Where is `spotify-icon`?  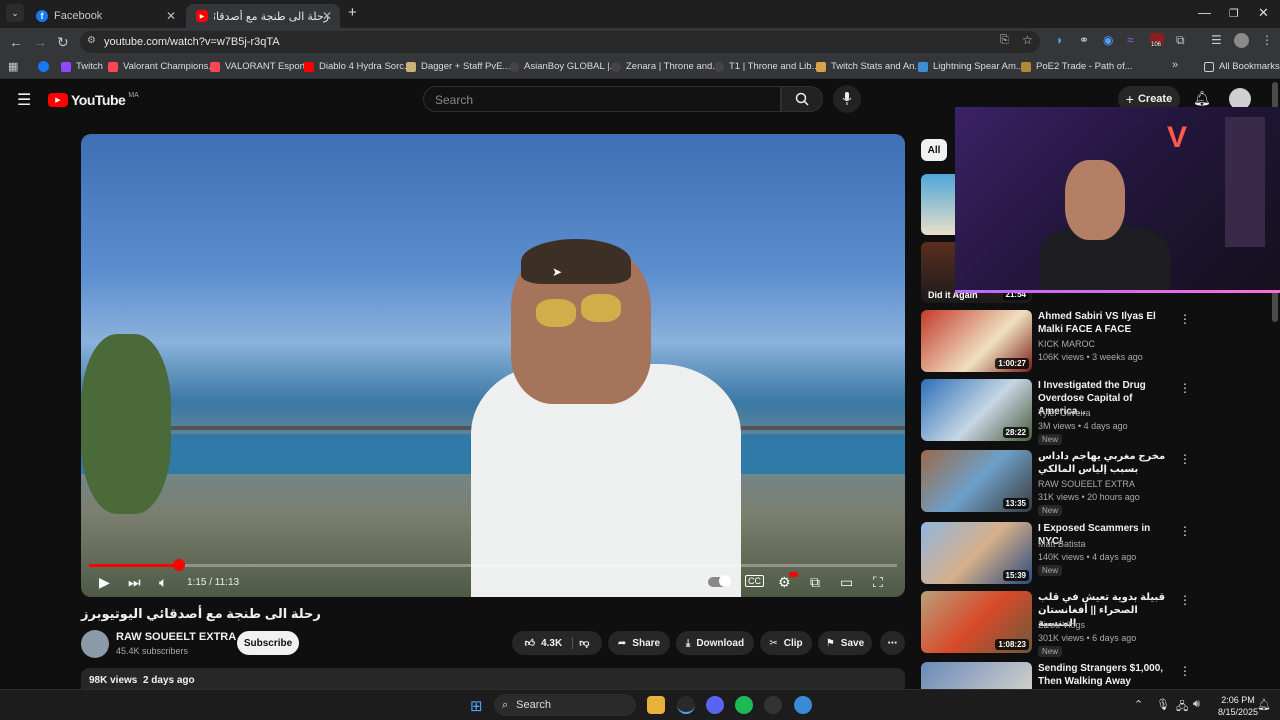
spotify-icon is located at coordinates (744, 705).